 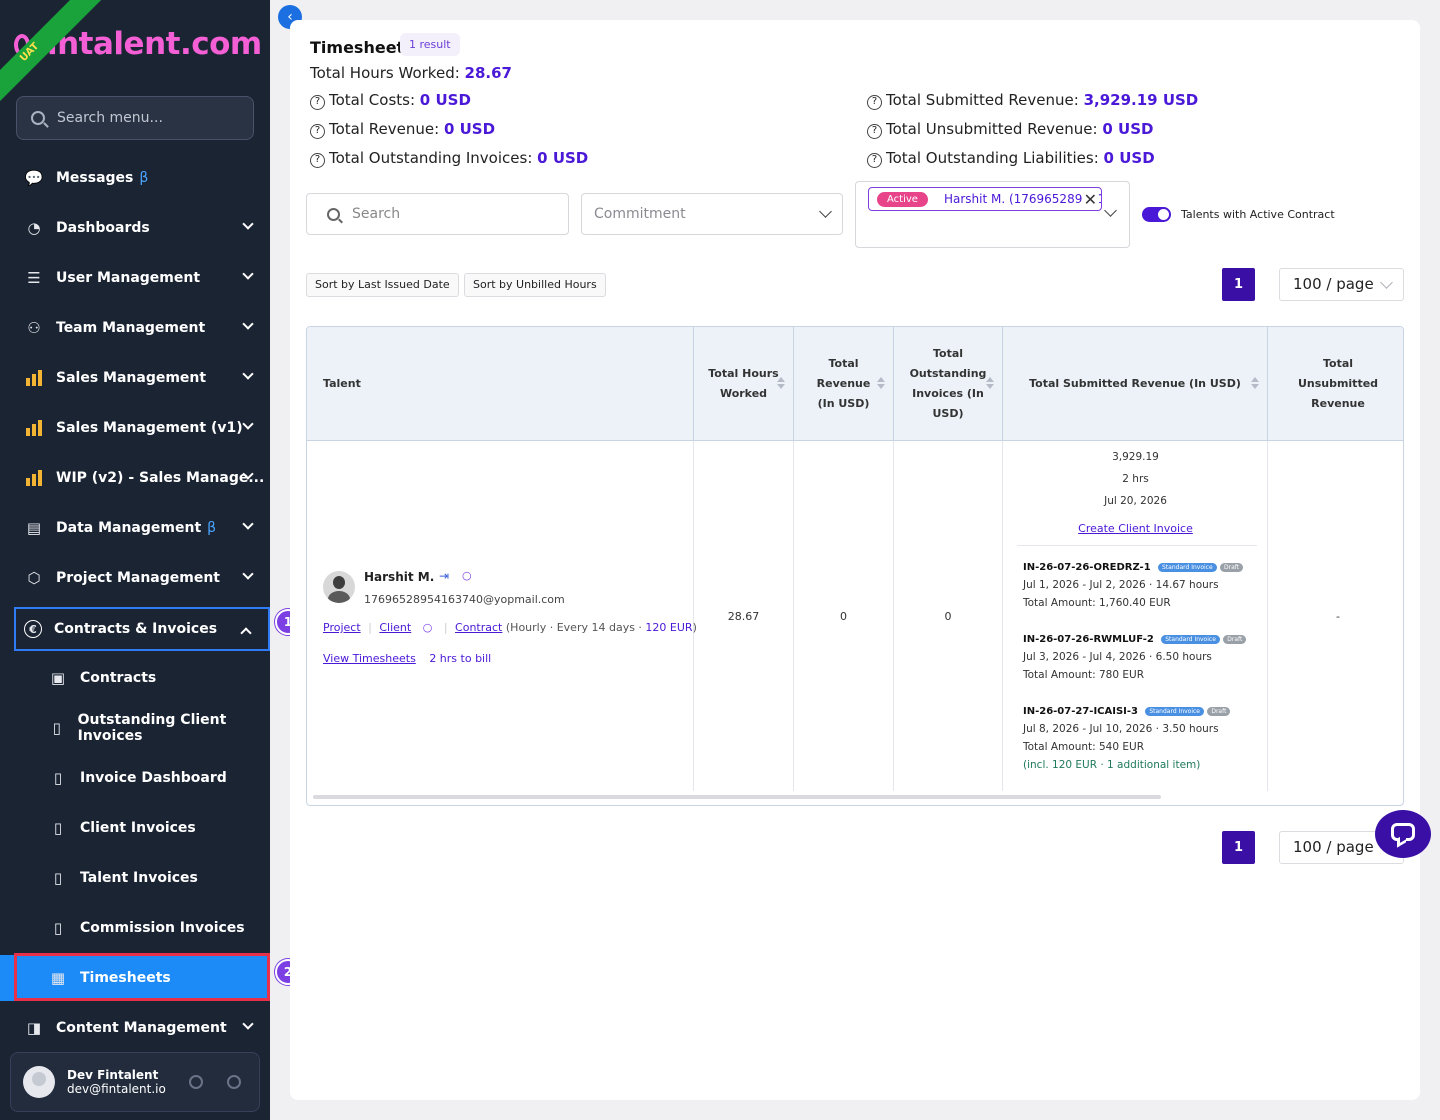 What do you see at coordinates (135, 378) in the screenshot?
I see `sidebar-item-sales-management: Sales Management` at bounding box center [135, 378].